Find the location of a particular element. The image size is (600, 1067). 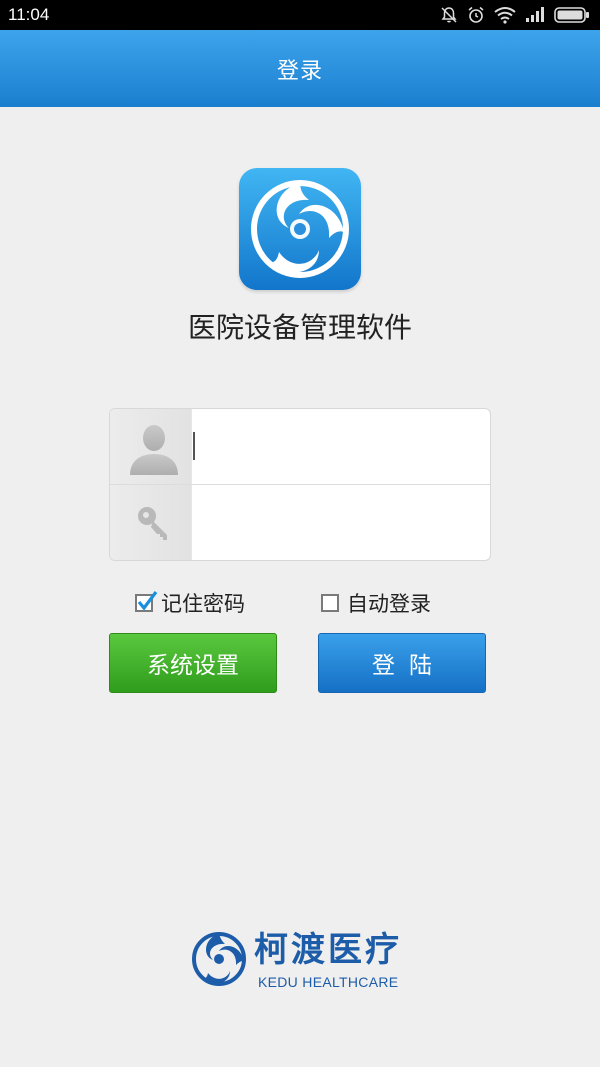

remember-password-checkbox is located at coordinates (146, 601).